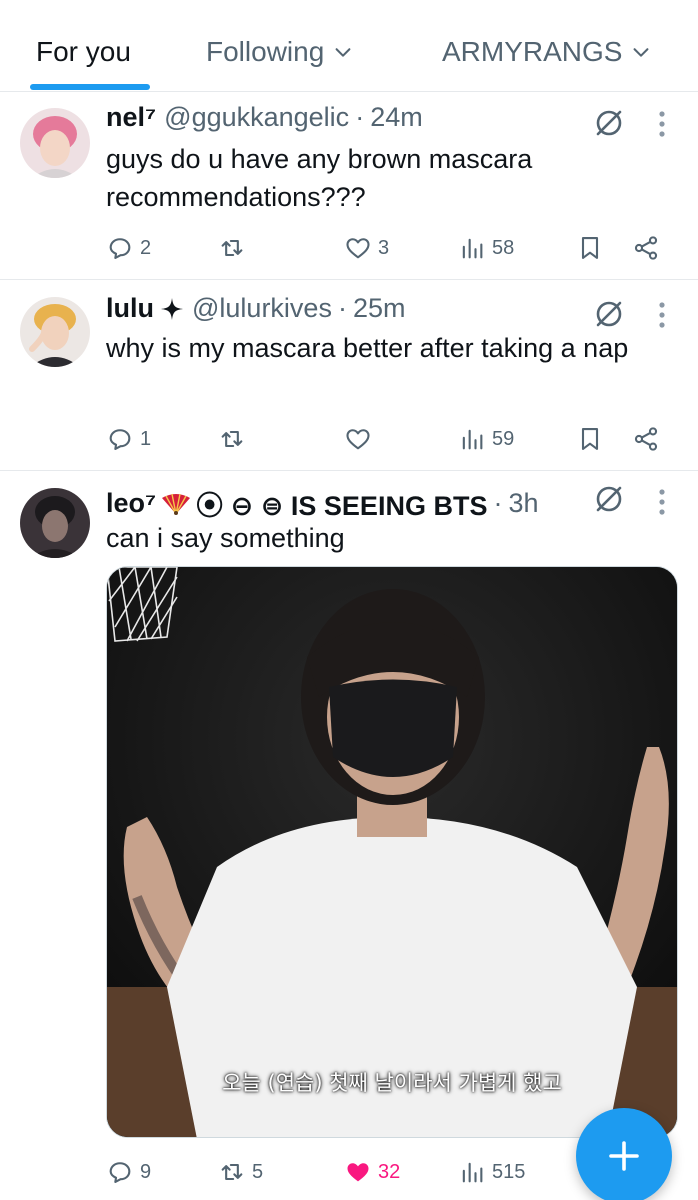  What do you see at coordinates (256, 117) in the screenshot?
I see `handle: @ggukkangelic` at bounding box center [256, 117].